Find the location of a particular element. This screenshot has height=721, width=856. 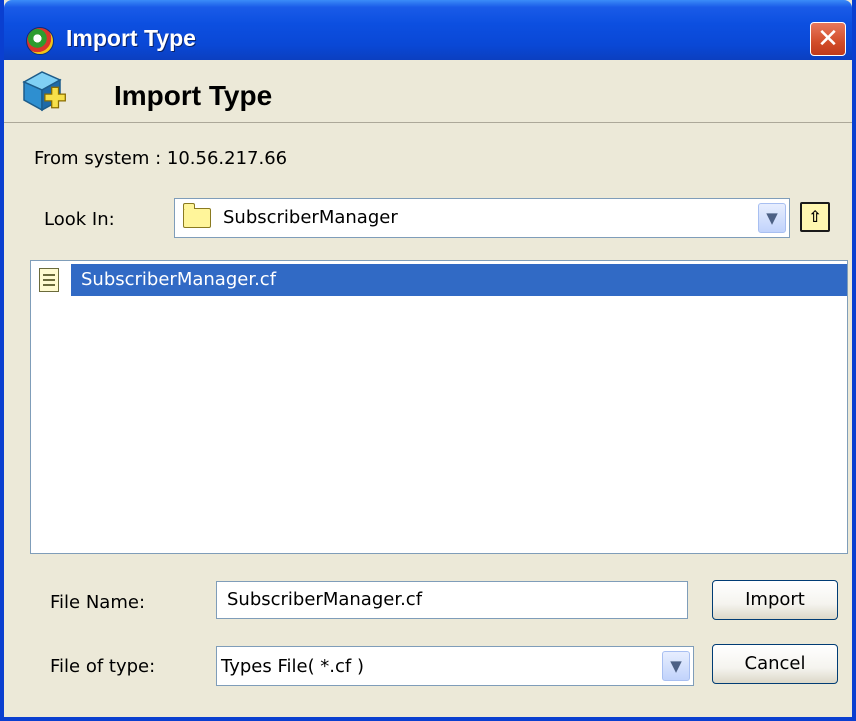

up-folder-icon: ⇧ is located at coordinates (815, 216).